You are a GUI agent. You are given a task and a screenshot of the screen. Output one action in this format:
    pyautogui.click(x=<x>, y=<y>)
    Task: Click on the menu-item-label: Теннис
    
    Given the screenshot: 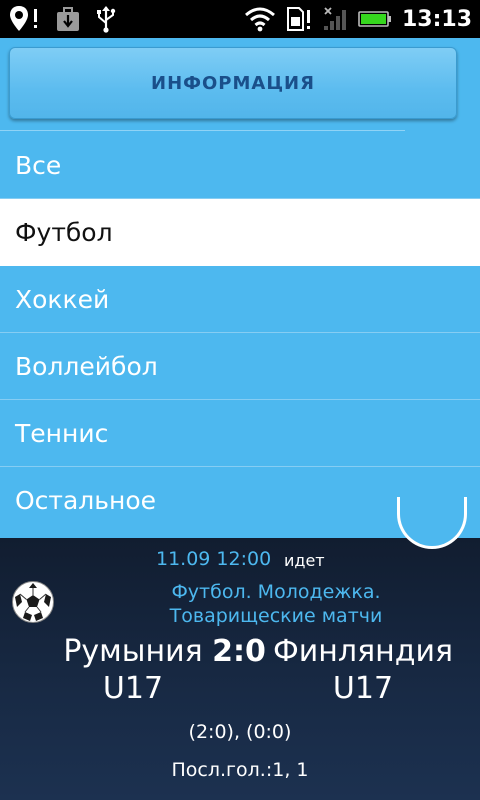 What is the action you would take?
    pyautogui.click(x=62, y=433)
    